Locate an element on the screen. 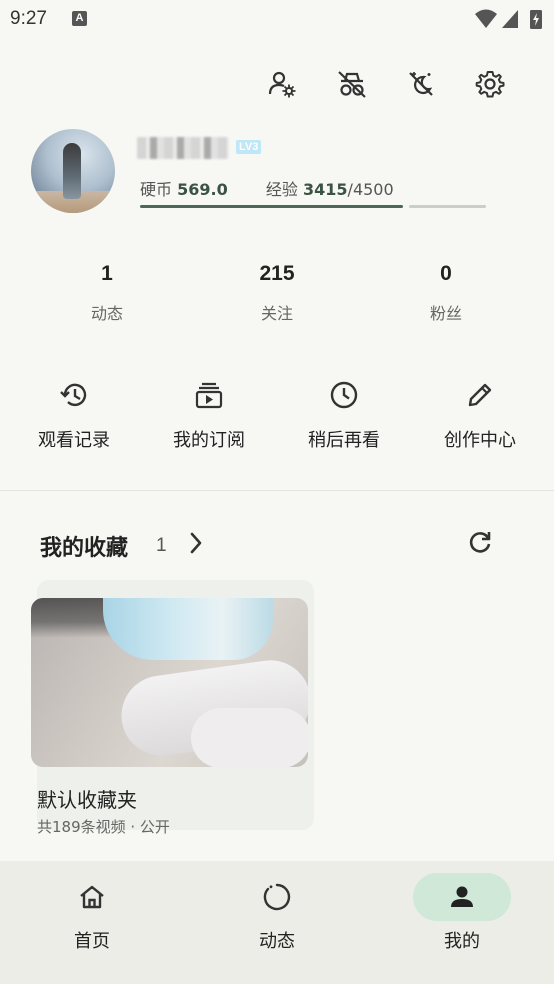  dark-mode-icon is located at coordinates (421, 84).